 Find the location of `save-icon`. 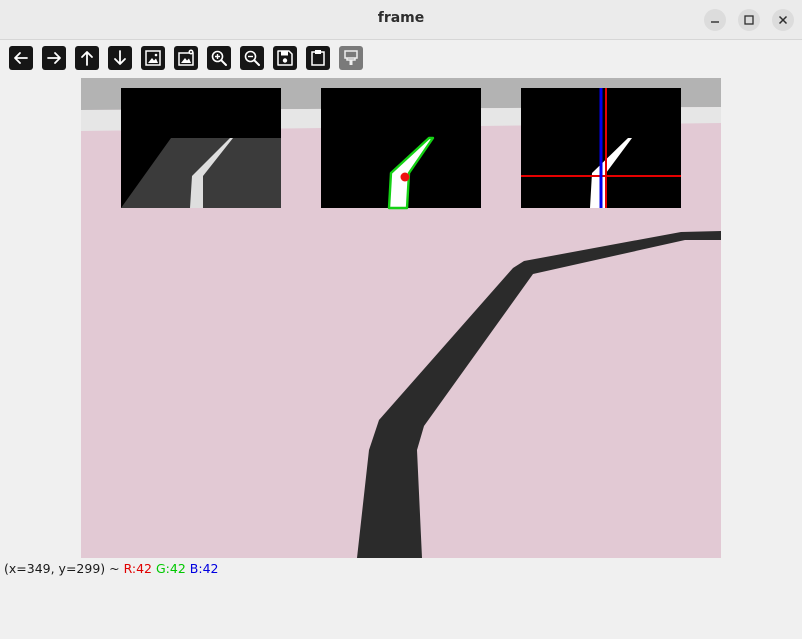

save-icon is located at coordinates (285, 58).